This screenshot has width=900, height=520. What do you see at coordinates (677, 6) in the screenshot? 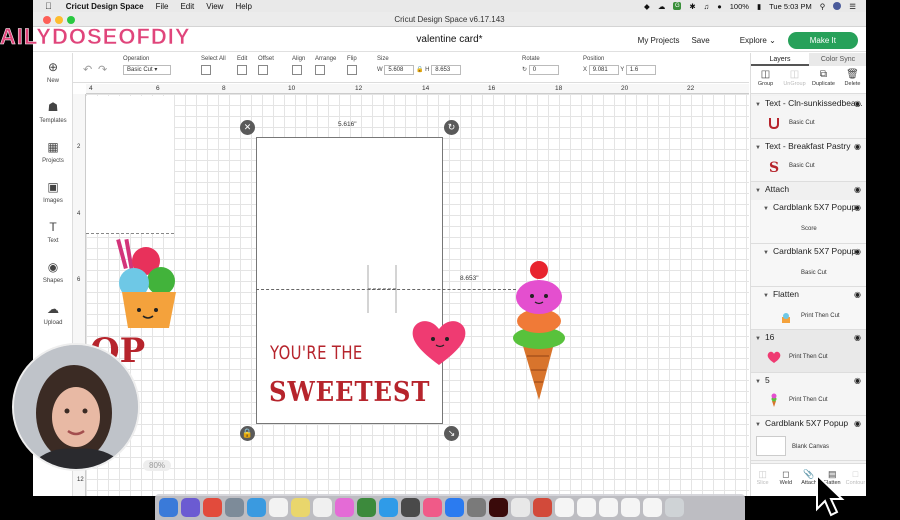
I see `green-app-icon: G` at bounding box center [677, 6].